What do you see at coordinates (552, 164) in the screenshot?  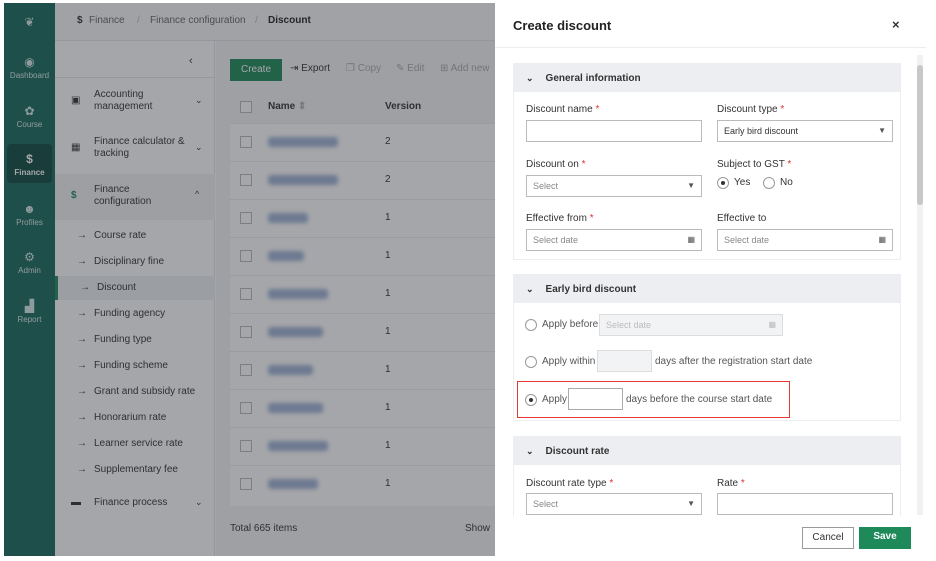 I see `discount-on-label: Discount on` at bounding box center [552, 164].